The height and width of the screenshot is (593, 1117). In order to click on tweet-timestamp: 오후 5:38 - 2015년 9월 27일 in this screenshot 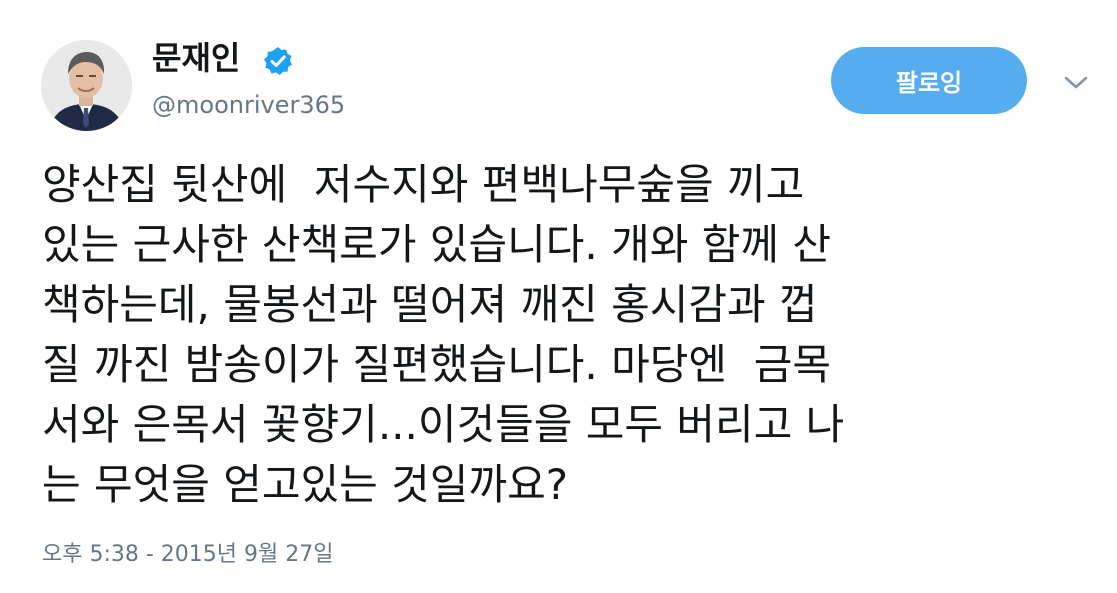, I will do `click(188, 555)`.